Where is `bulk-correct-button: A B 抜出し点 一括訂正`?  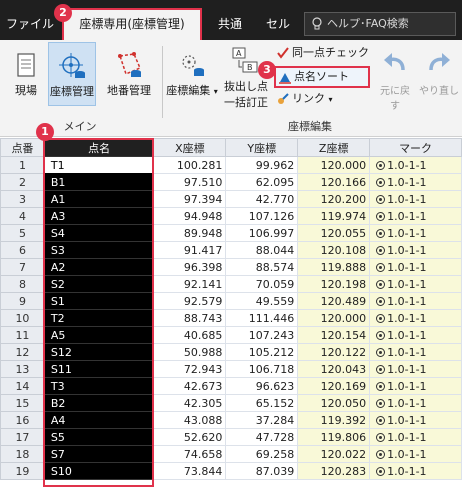 bulk-correct-button: A B 抜出し点 一括訂正 is located at coordinates (246, 80).